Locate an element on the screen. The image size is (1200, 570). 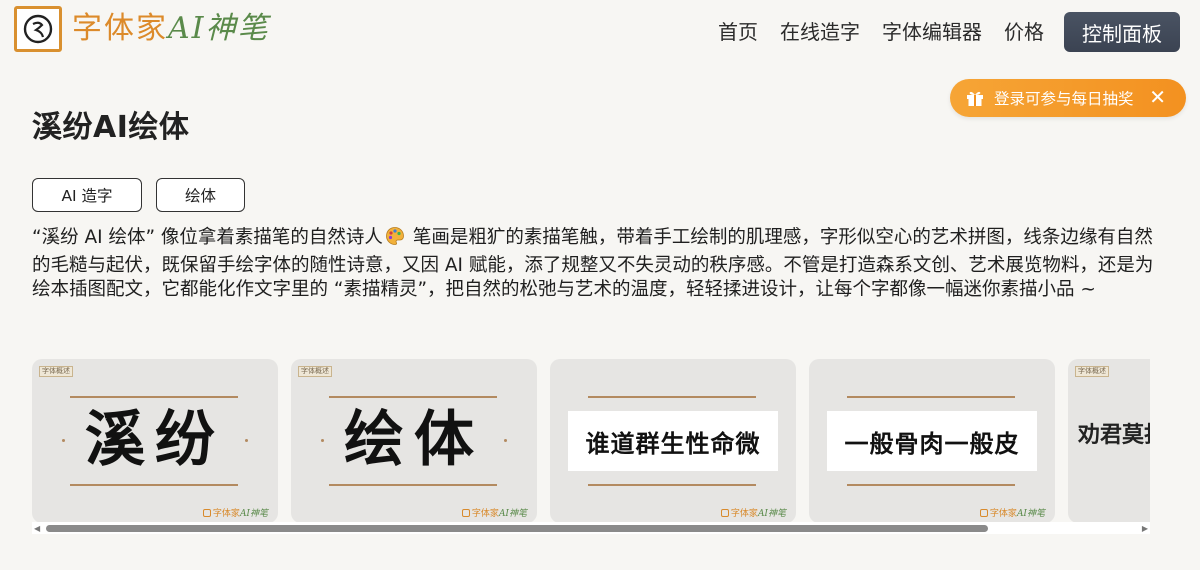
card-sample-text: 一般骨肉一般皮 is located at coordinates (932, 443).